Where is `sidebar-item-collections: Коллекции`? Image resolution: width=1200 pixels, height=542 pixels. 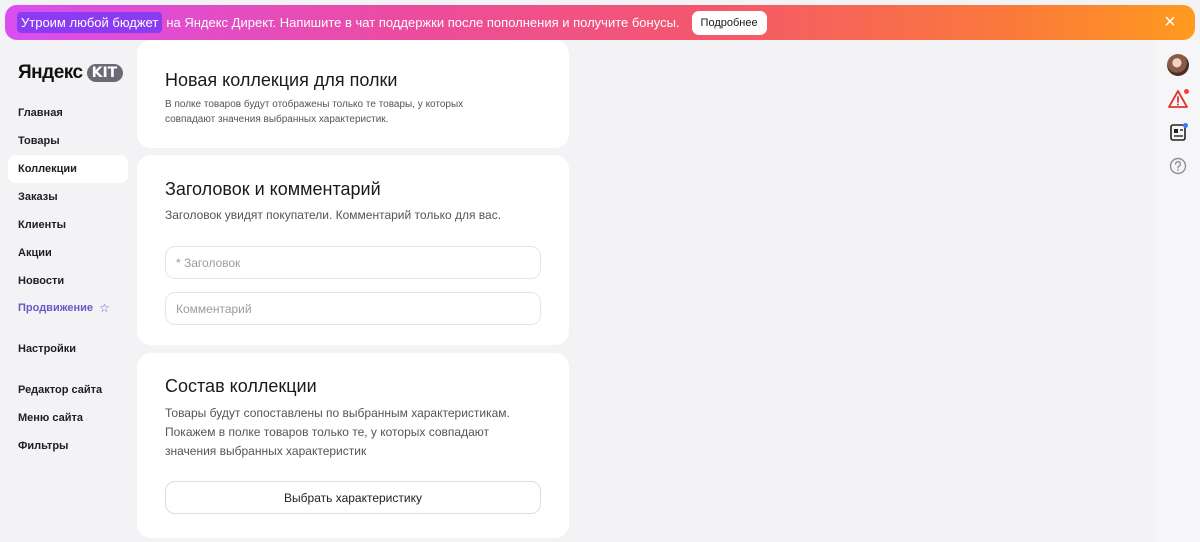
sidebar-item-collections: Коллекции is located at coordinates (68, 169).